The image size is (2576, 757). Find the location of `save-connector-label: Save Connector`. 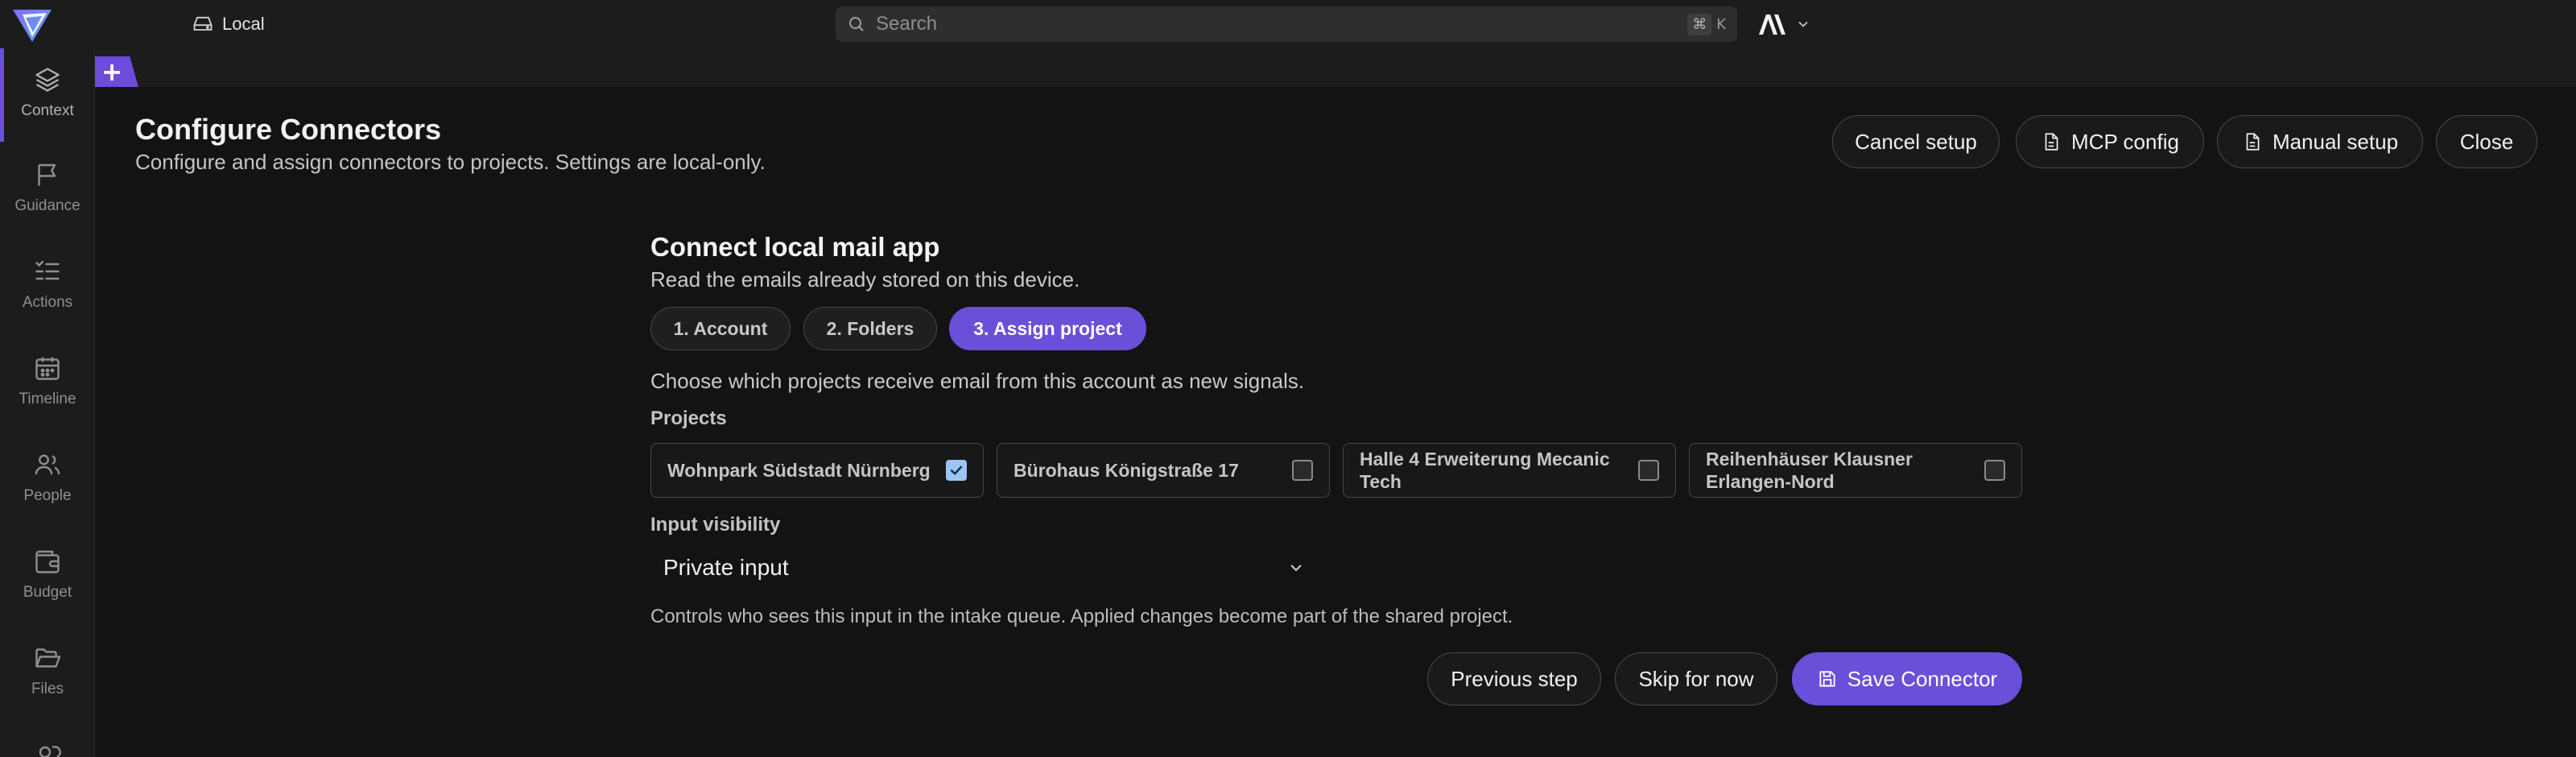

save-connector-label: Save Connector is located at coordinates (1922, 678).